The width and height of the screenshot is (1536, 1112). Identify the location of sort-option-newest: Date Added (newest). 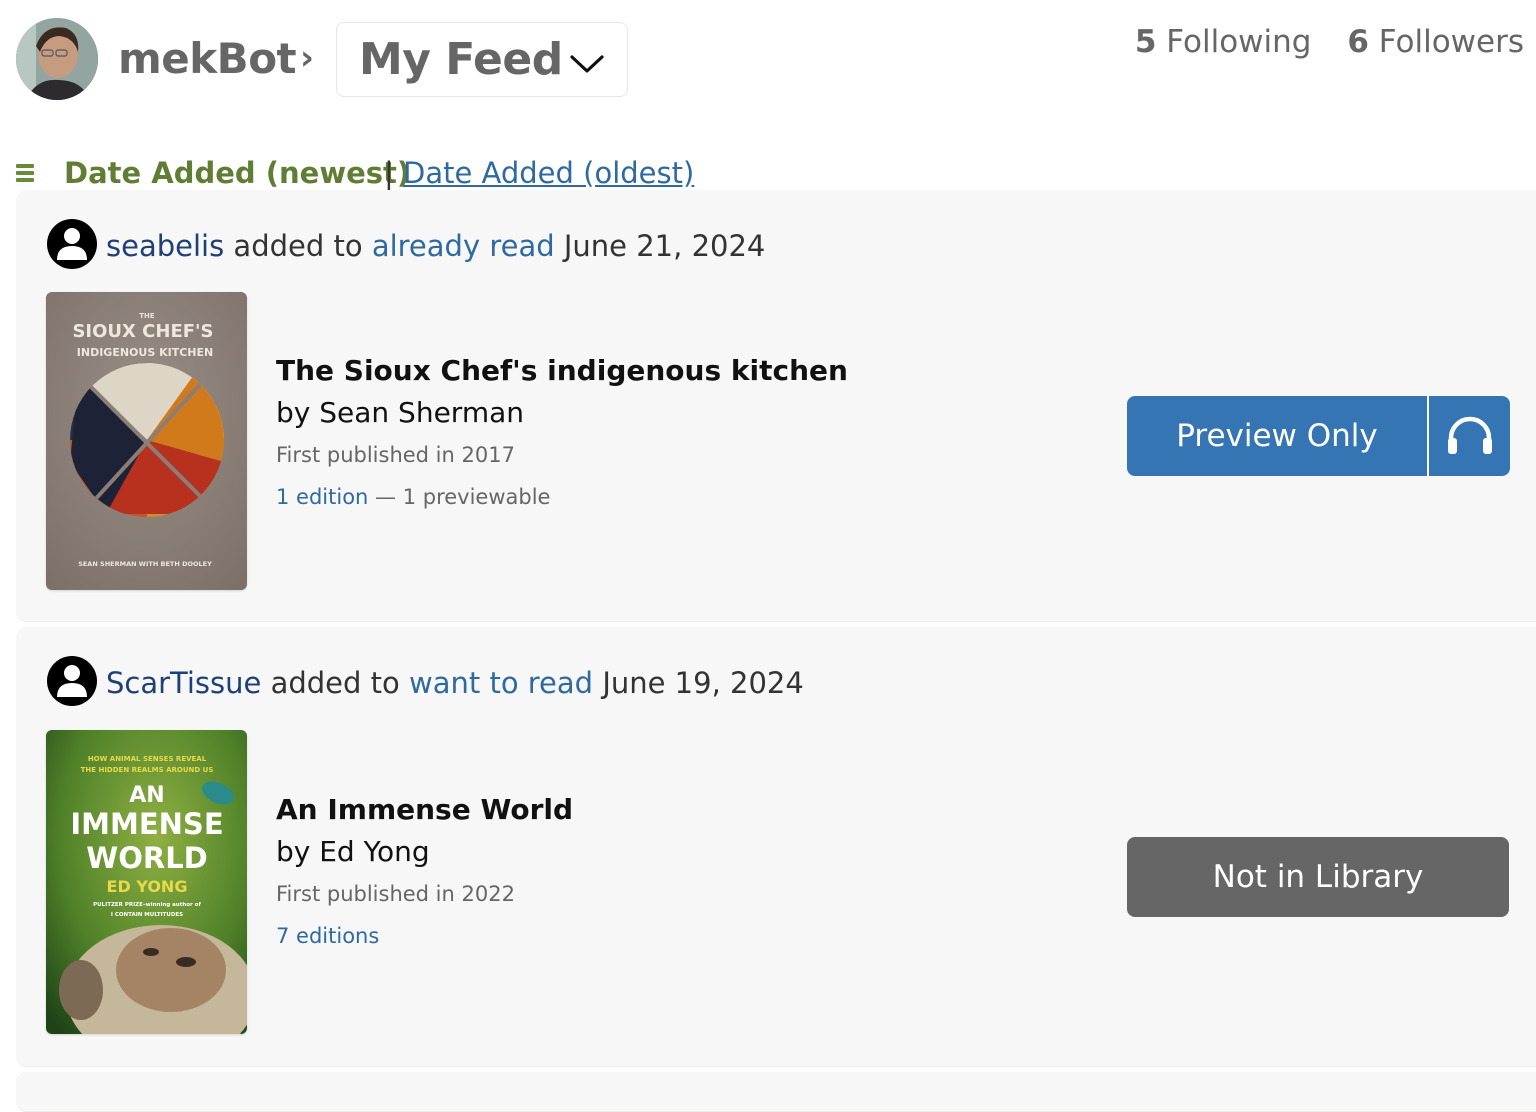
(237, 173).